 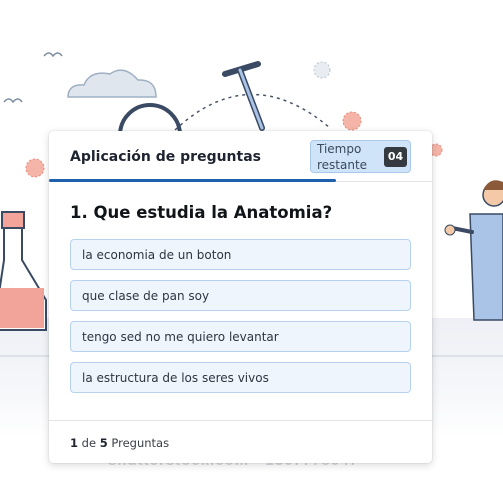 What do you see at coordinates (157, 255) in the screenshot?
I see `answer-option-label: la economia de un boton` at bounding box center [157, 255].